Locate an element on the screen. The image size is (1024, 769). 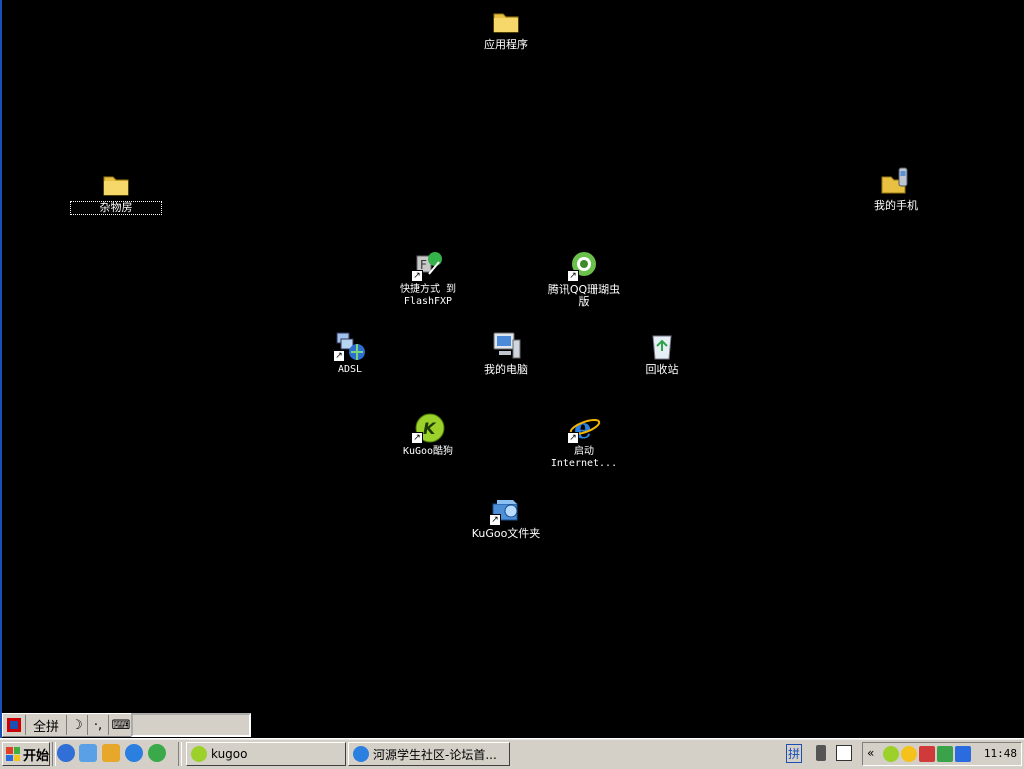
desktop-icon-kugoo-folder: ↗ KuGoo文件夹 is located at coordinates (506, 517).